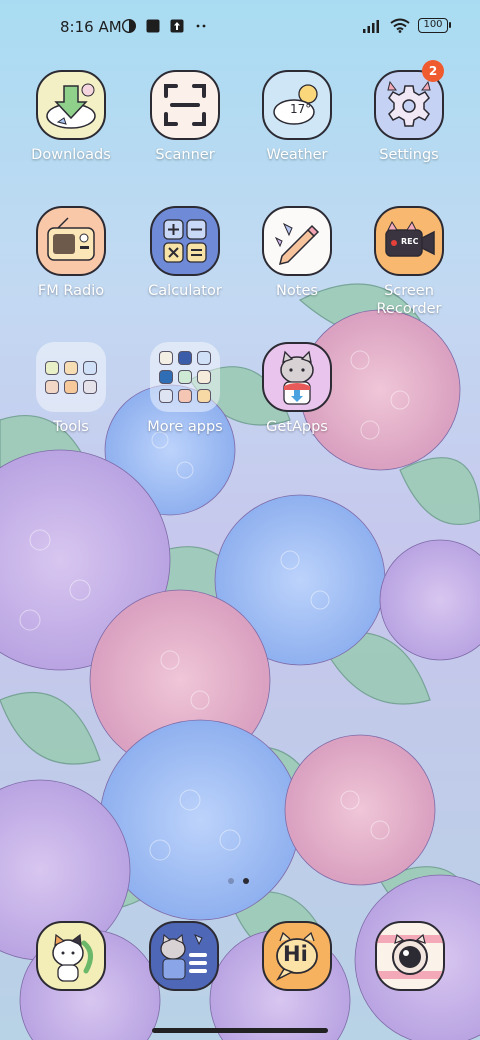  I want to click on app-downloads: Downloads, so click(71, 117).